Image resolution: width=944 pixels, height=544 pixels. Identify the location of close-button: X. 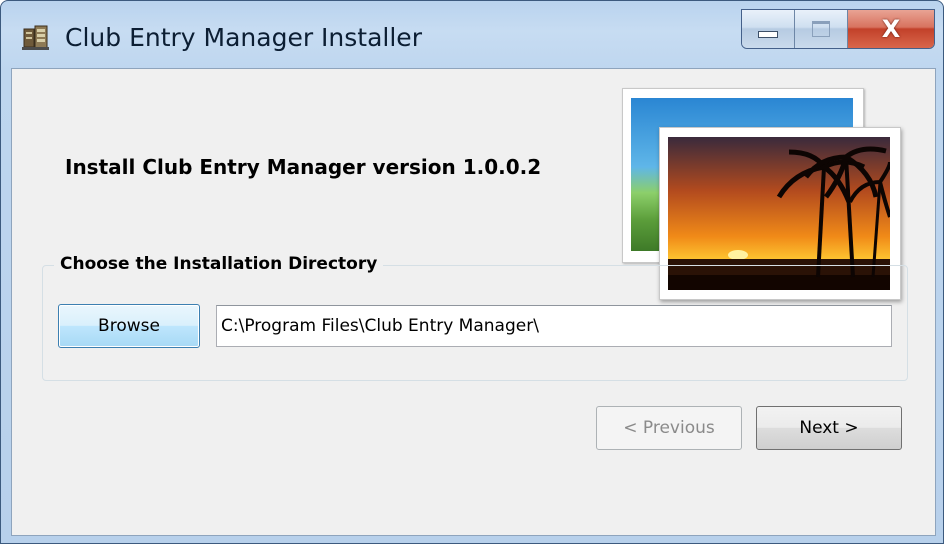
(891, 29).